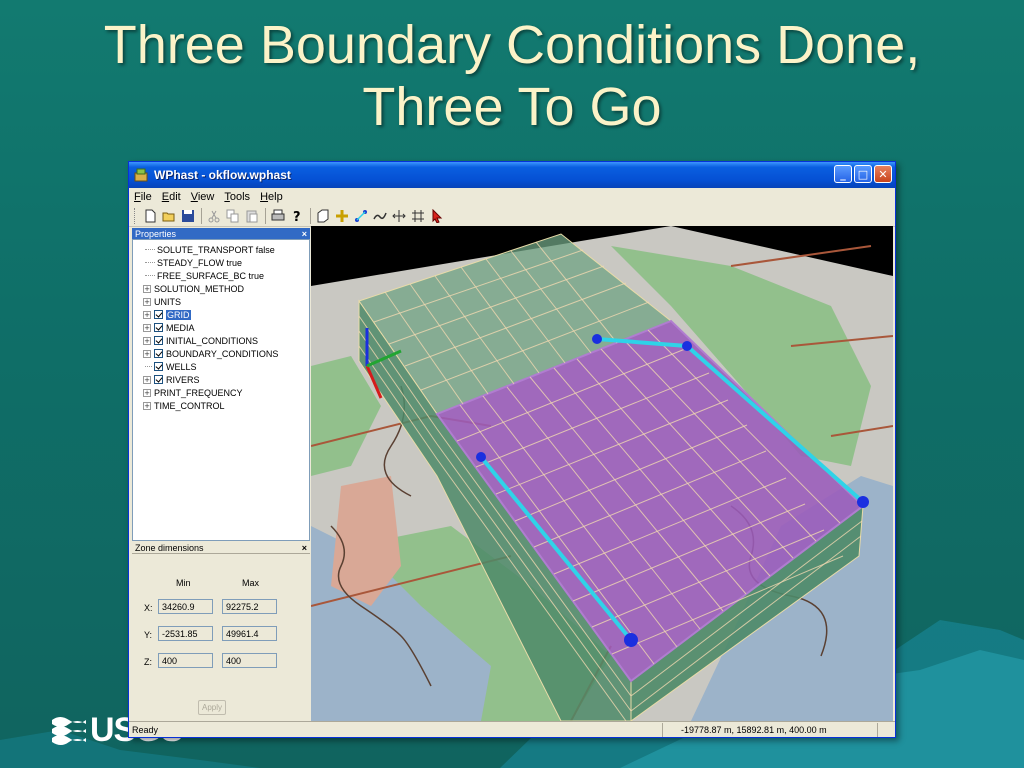  I want to click on paste-icon, so click(252, 216).